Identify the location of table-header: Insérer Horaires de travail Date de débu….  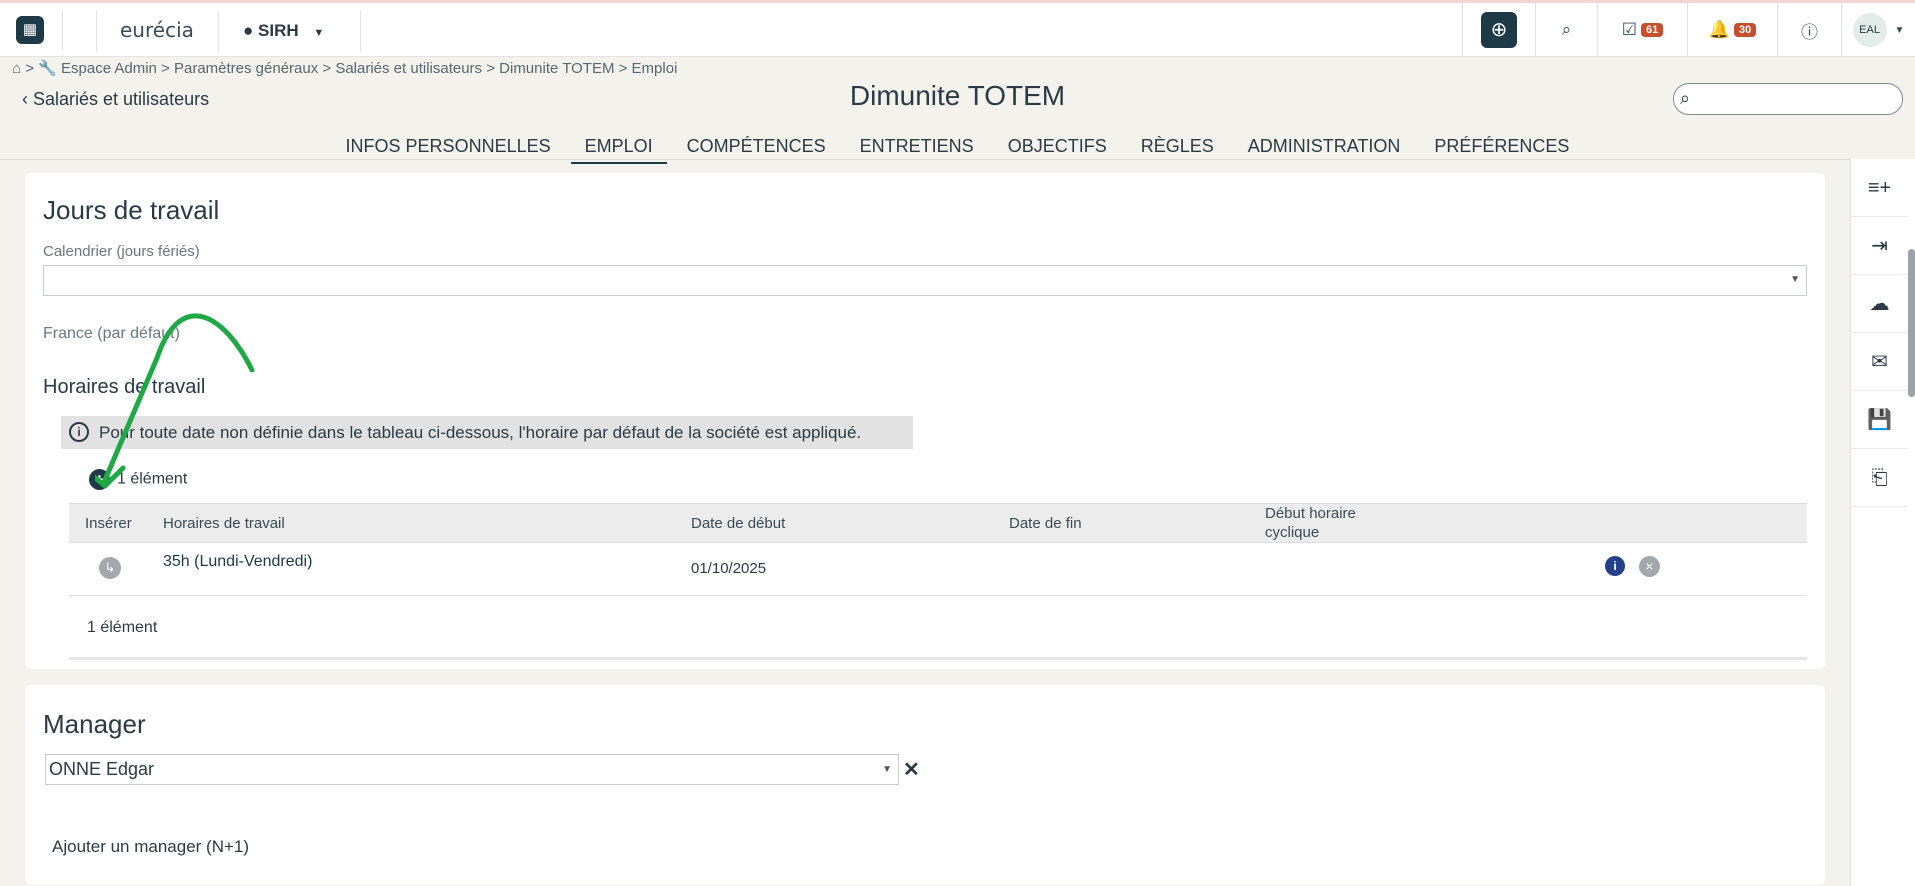
(938, 523).